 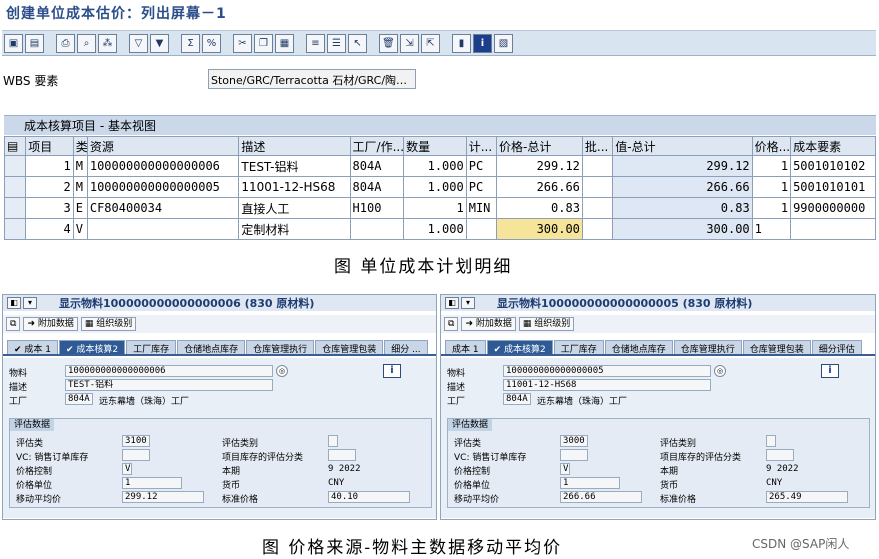 I want to click on price-unit-field: 1, so click(x=590, y=483).